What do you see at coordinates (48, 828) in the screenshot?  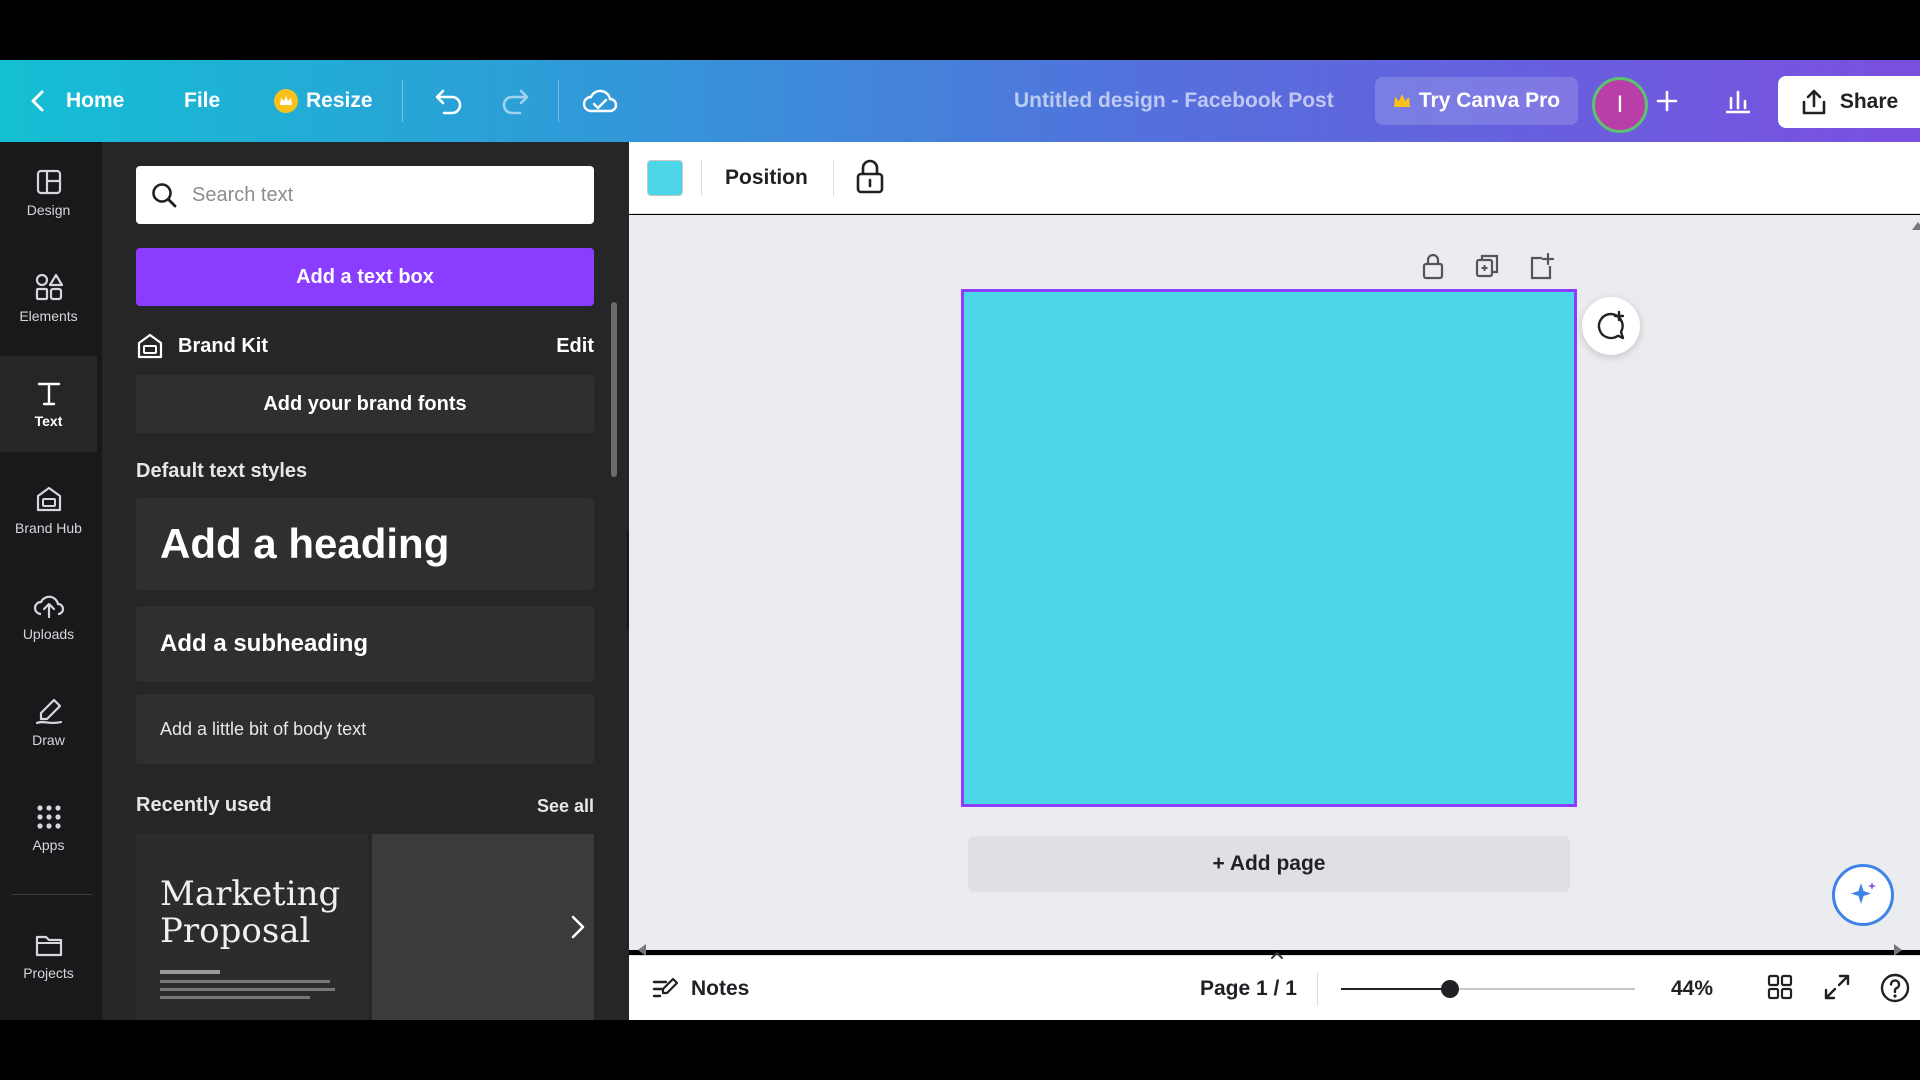 I see `rail-item-apps: Apps` at bounding box center [48, 828].